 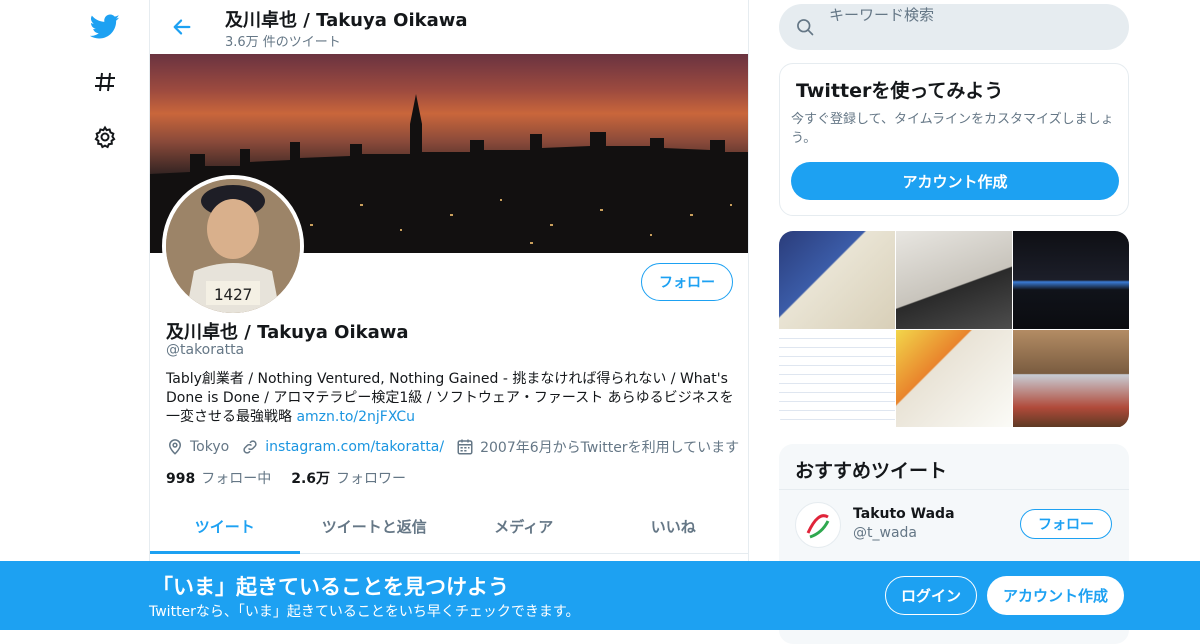 I want to click on left-navigation, so click(x=105, y=315).